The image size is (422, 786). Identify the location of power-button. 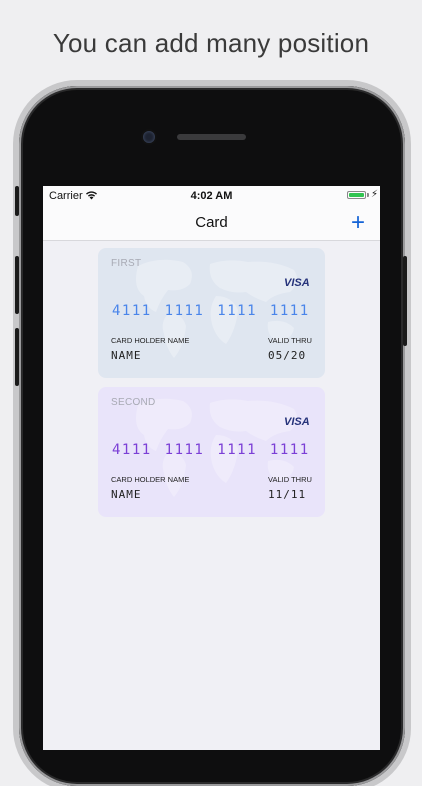
(405, 301).